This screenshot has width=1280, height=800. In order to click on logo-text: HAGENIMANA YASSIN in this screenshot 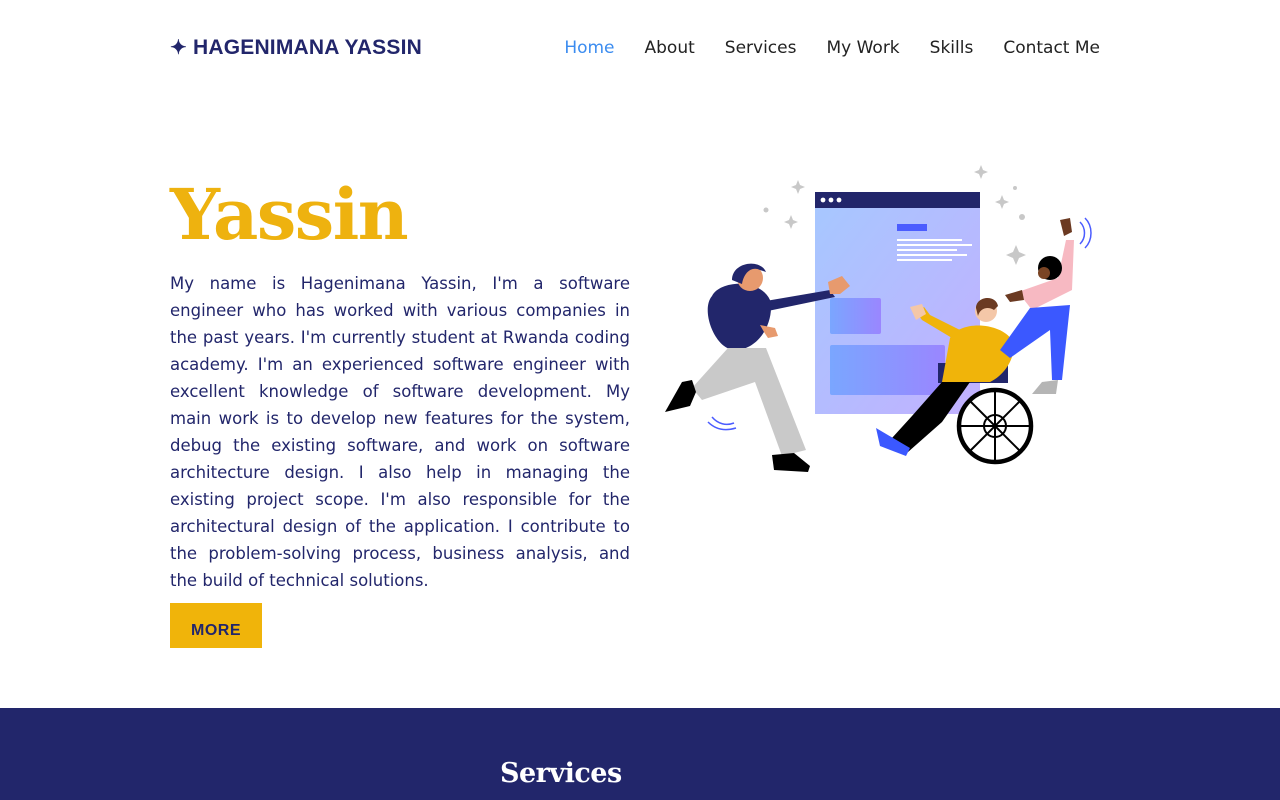, I will do `click(307, 47)`.